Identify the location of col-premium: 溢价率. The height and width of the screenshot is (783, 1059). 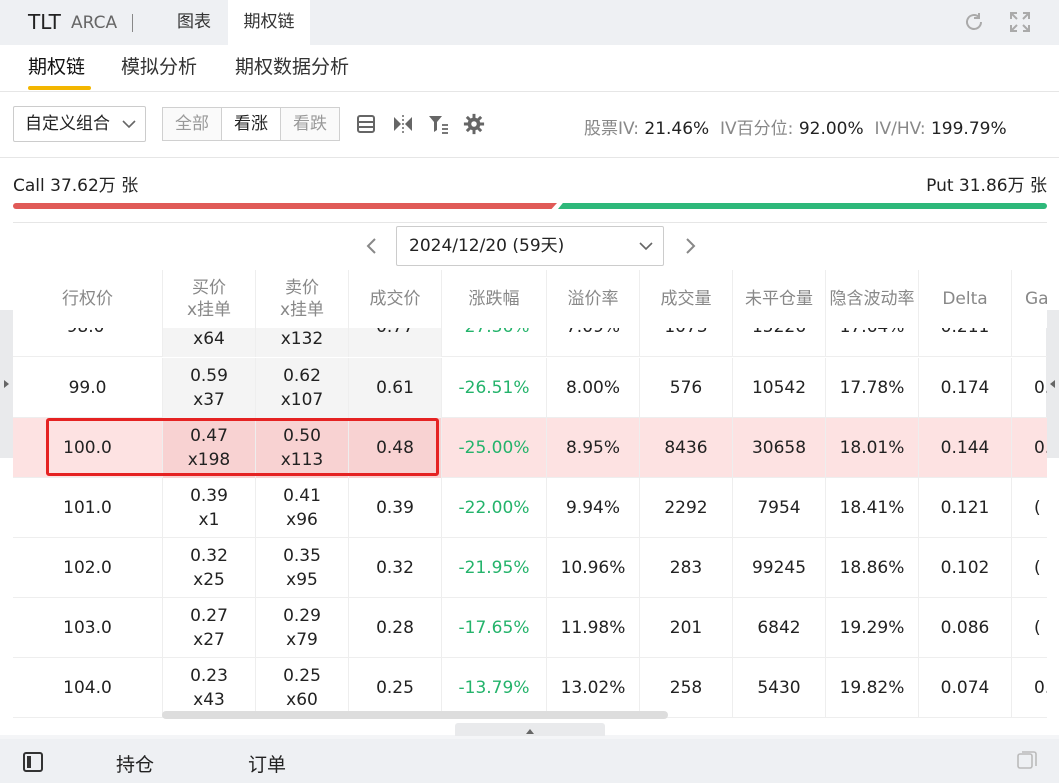
(593, 299).